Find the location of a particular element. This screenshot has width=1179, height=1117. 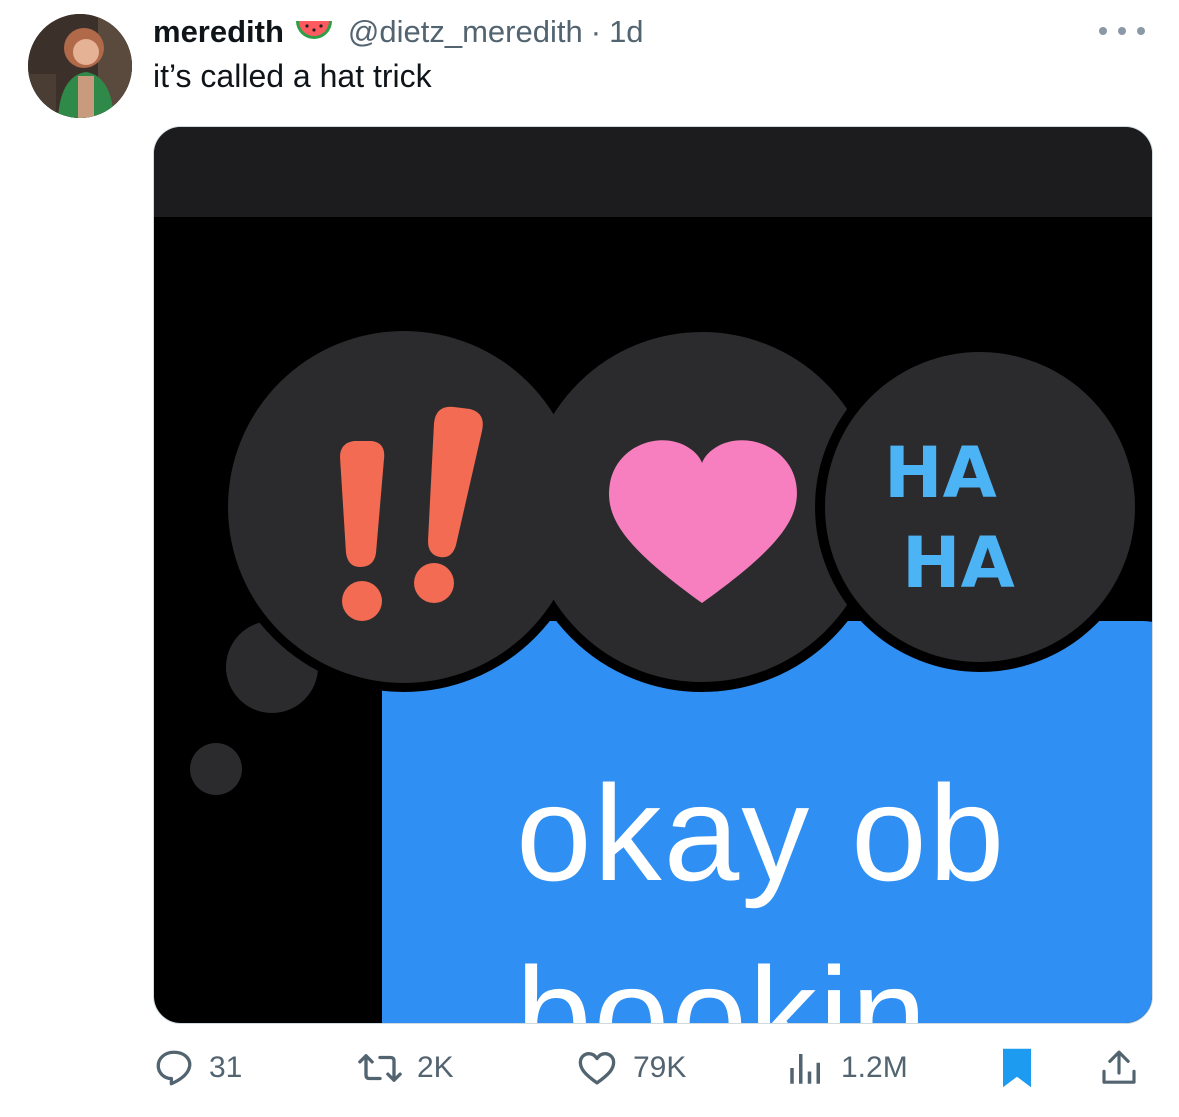

tweet-actions: 31 2K 79K 1.2M is located at coordinates (648, 1068).